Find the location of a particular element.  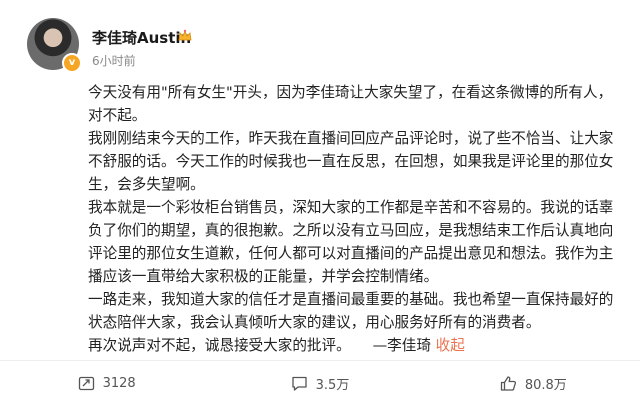

repost-count: 3128 is located at coordinates (119, 383).